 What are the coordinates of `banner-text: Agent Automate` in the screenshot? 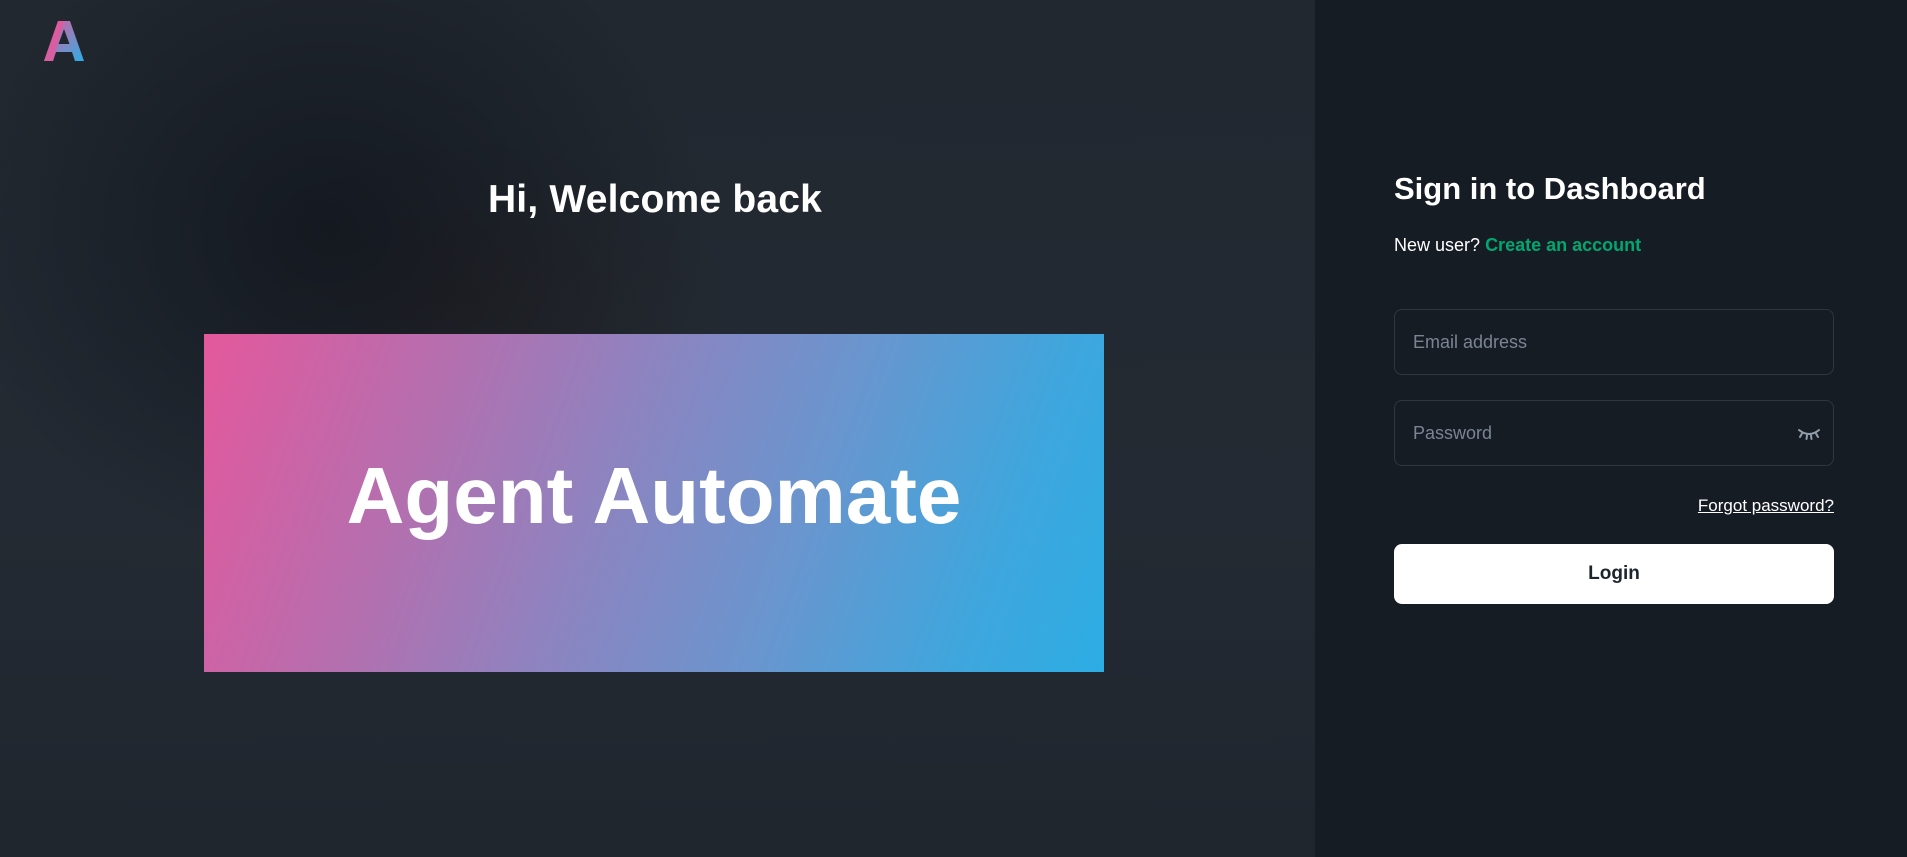 It's located at (654, 495).